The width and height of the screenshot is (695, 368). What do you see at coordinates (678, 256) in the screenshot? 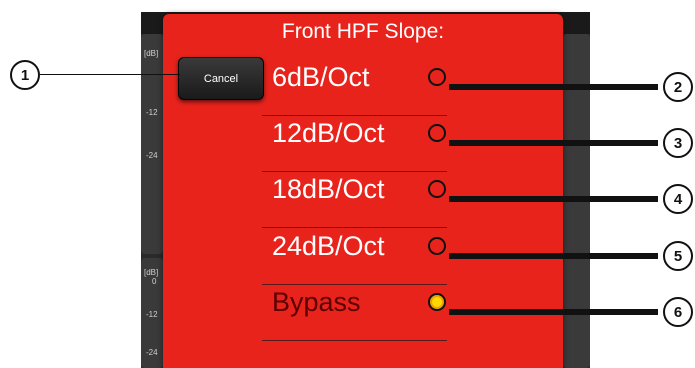
I see `callout-5: 5` at bounding box center [678, 256].